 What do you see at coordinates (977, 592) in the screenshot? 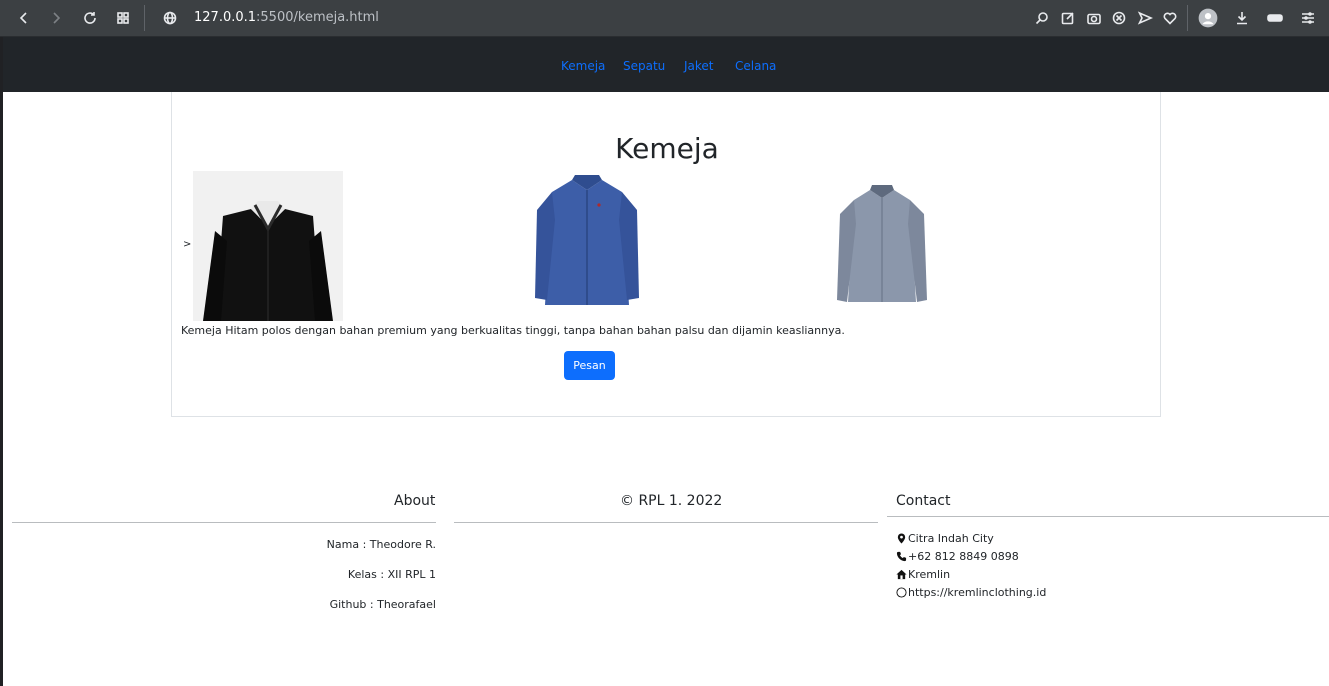
I see `contact-website-text: https://kremlinclothing.id` at bounding box center [977, 592].